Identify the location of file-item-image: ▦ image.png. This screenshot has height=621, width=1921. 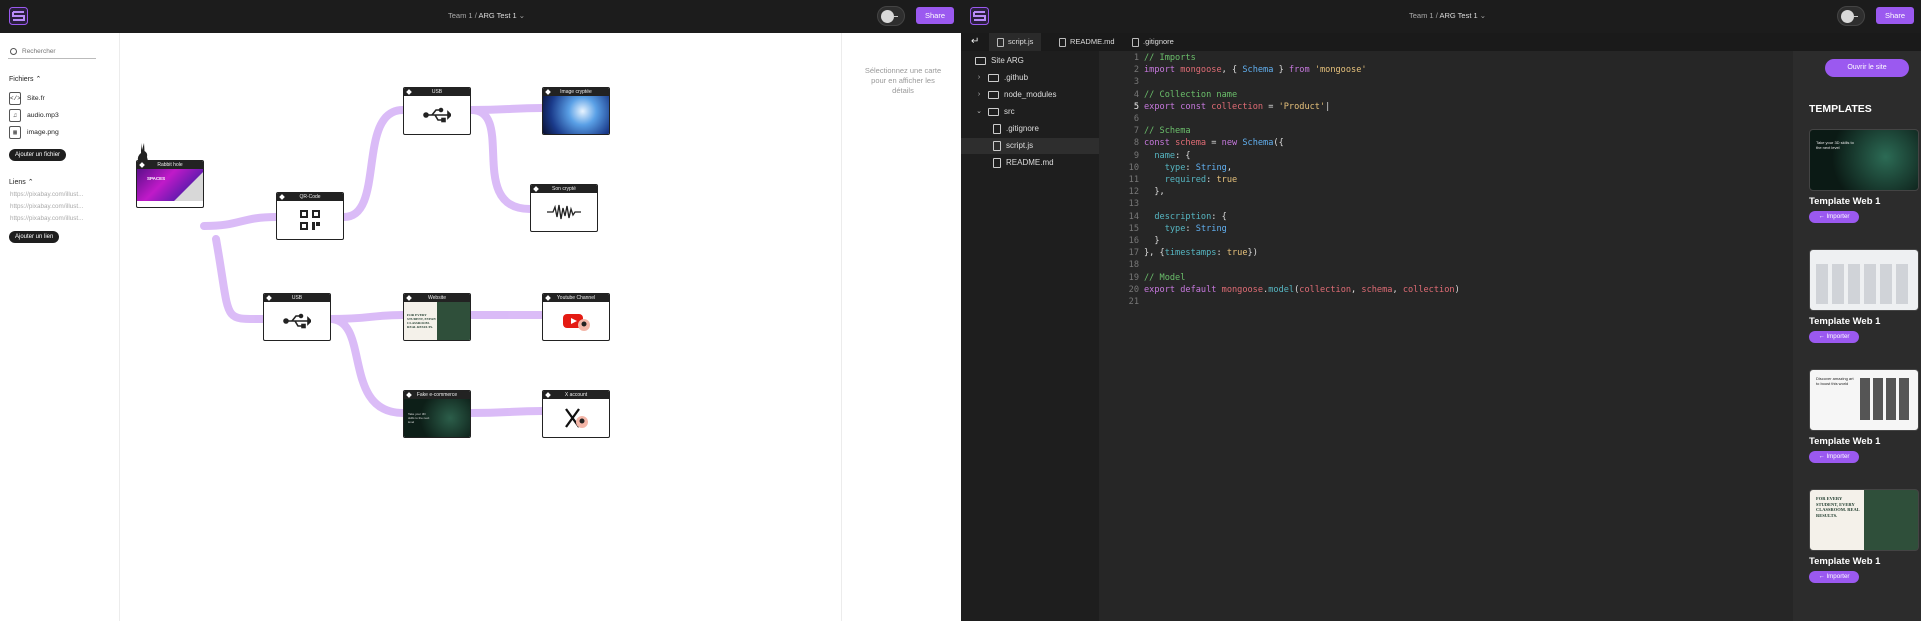
(34, 132).